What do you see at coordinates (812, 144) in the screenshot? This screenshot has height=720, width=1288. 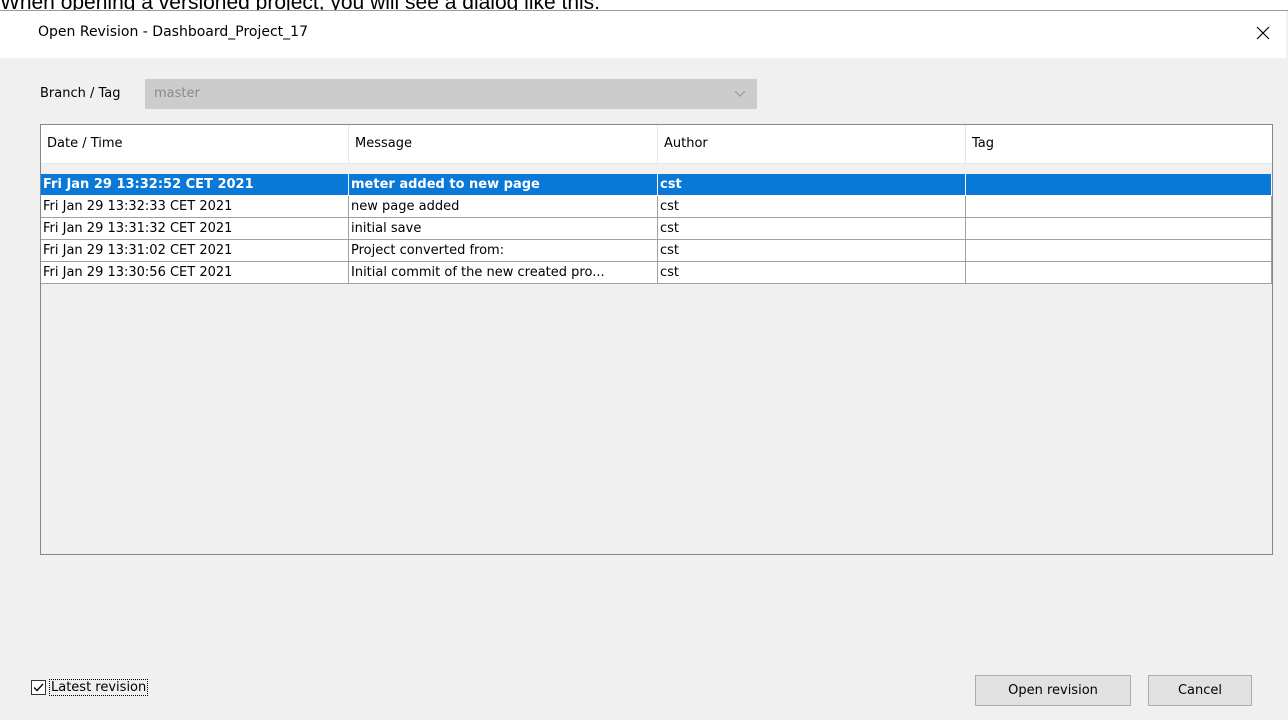 I see `column-header-author: Author` at bounding box center [812, 144].